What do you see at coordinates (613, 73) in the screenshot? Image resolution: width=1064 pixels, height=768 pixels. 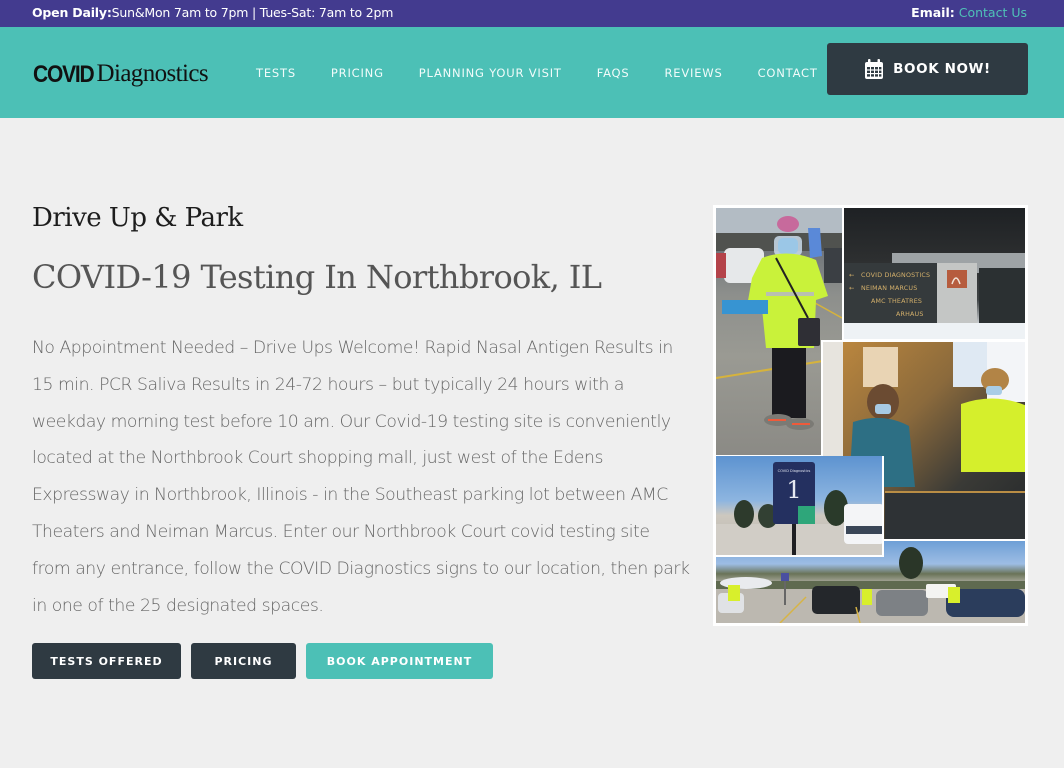 I see `nav-faqs: FAQS` at bounding box center [613, 73].